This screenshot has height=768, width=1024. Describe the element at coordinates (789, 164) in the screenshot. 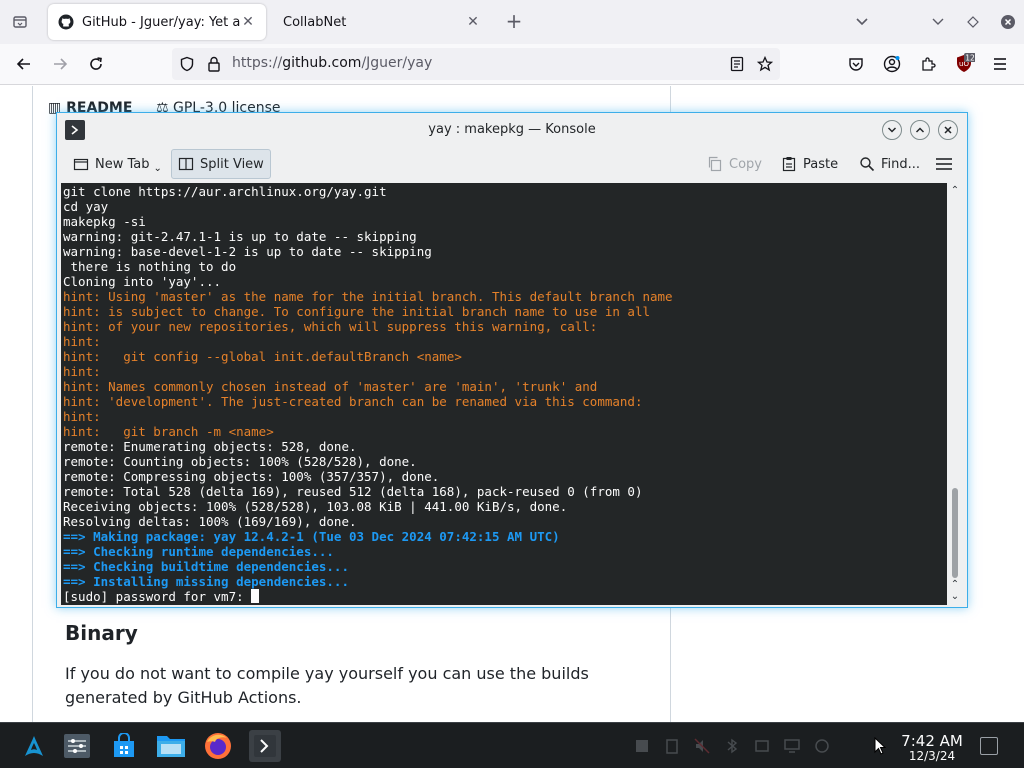

I see `paste-icon` at that location.